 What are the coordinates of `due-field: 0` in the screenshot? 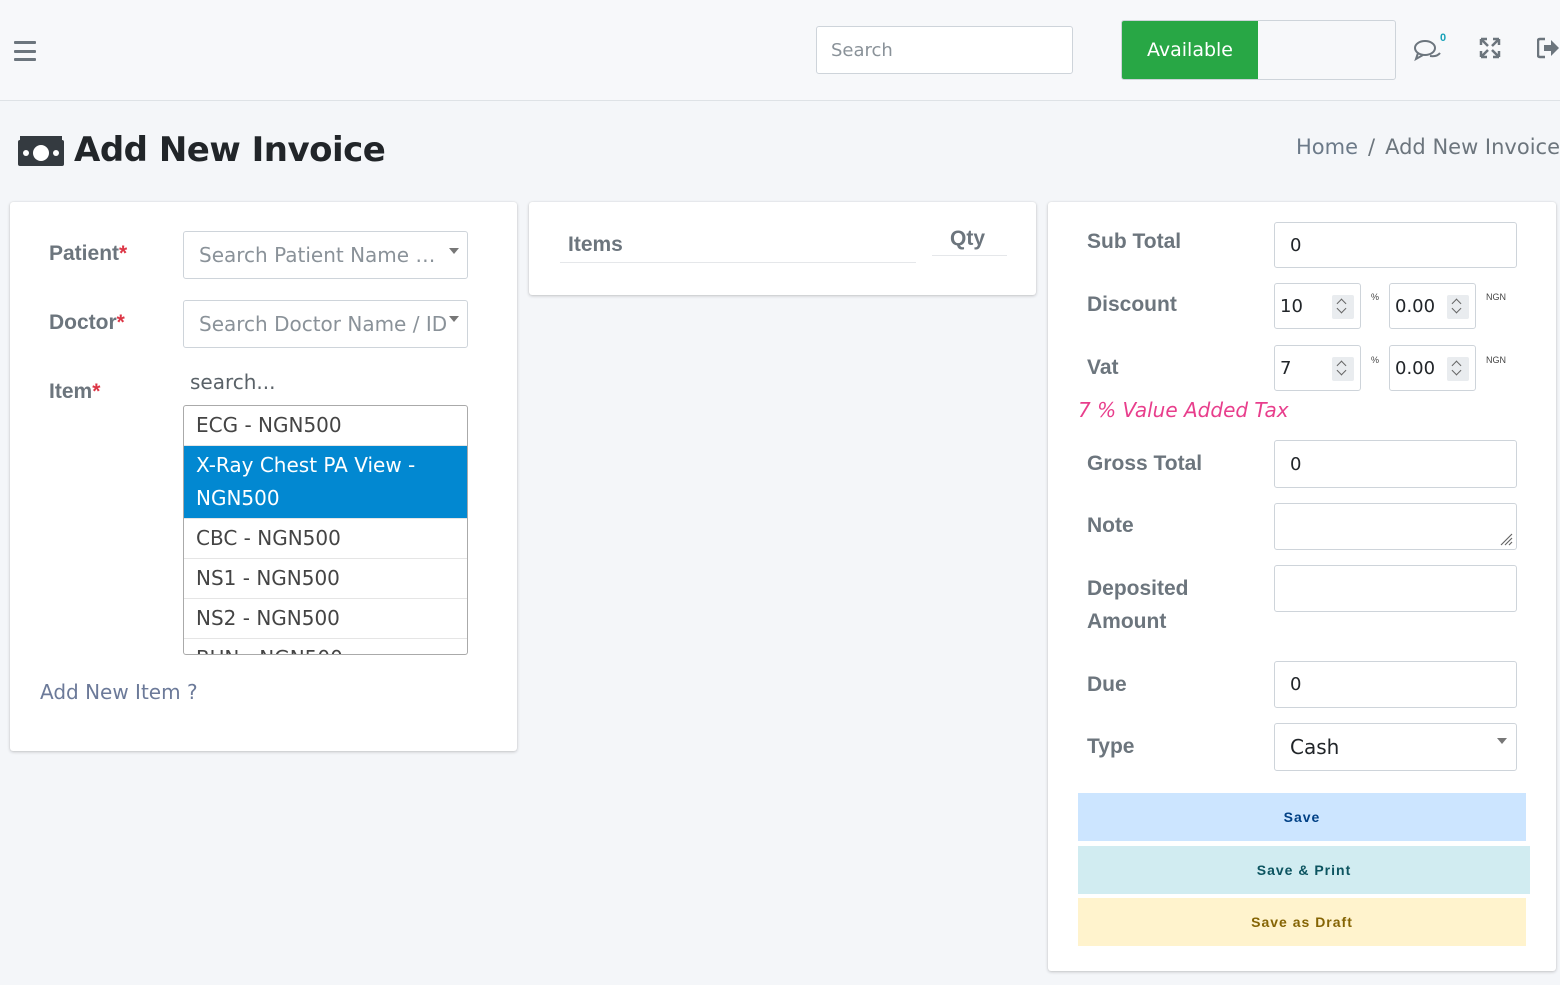 It's located at (1395, 684).